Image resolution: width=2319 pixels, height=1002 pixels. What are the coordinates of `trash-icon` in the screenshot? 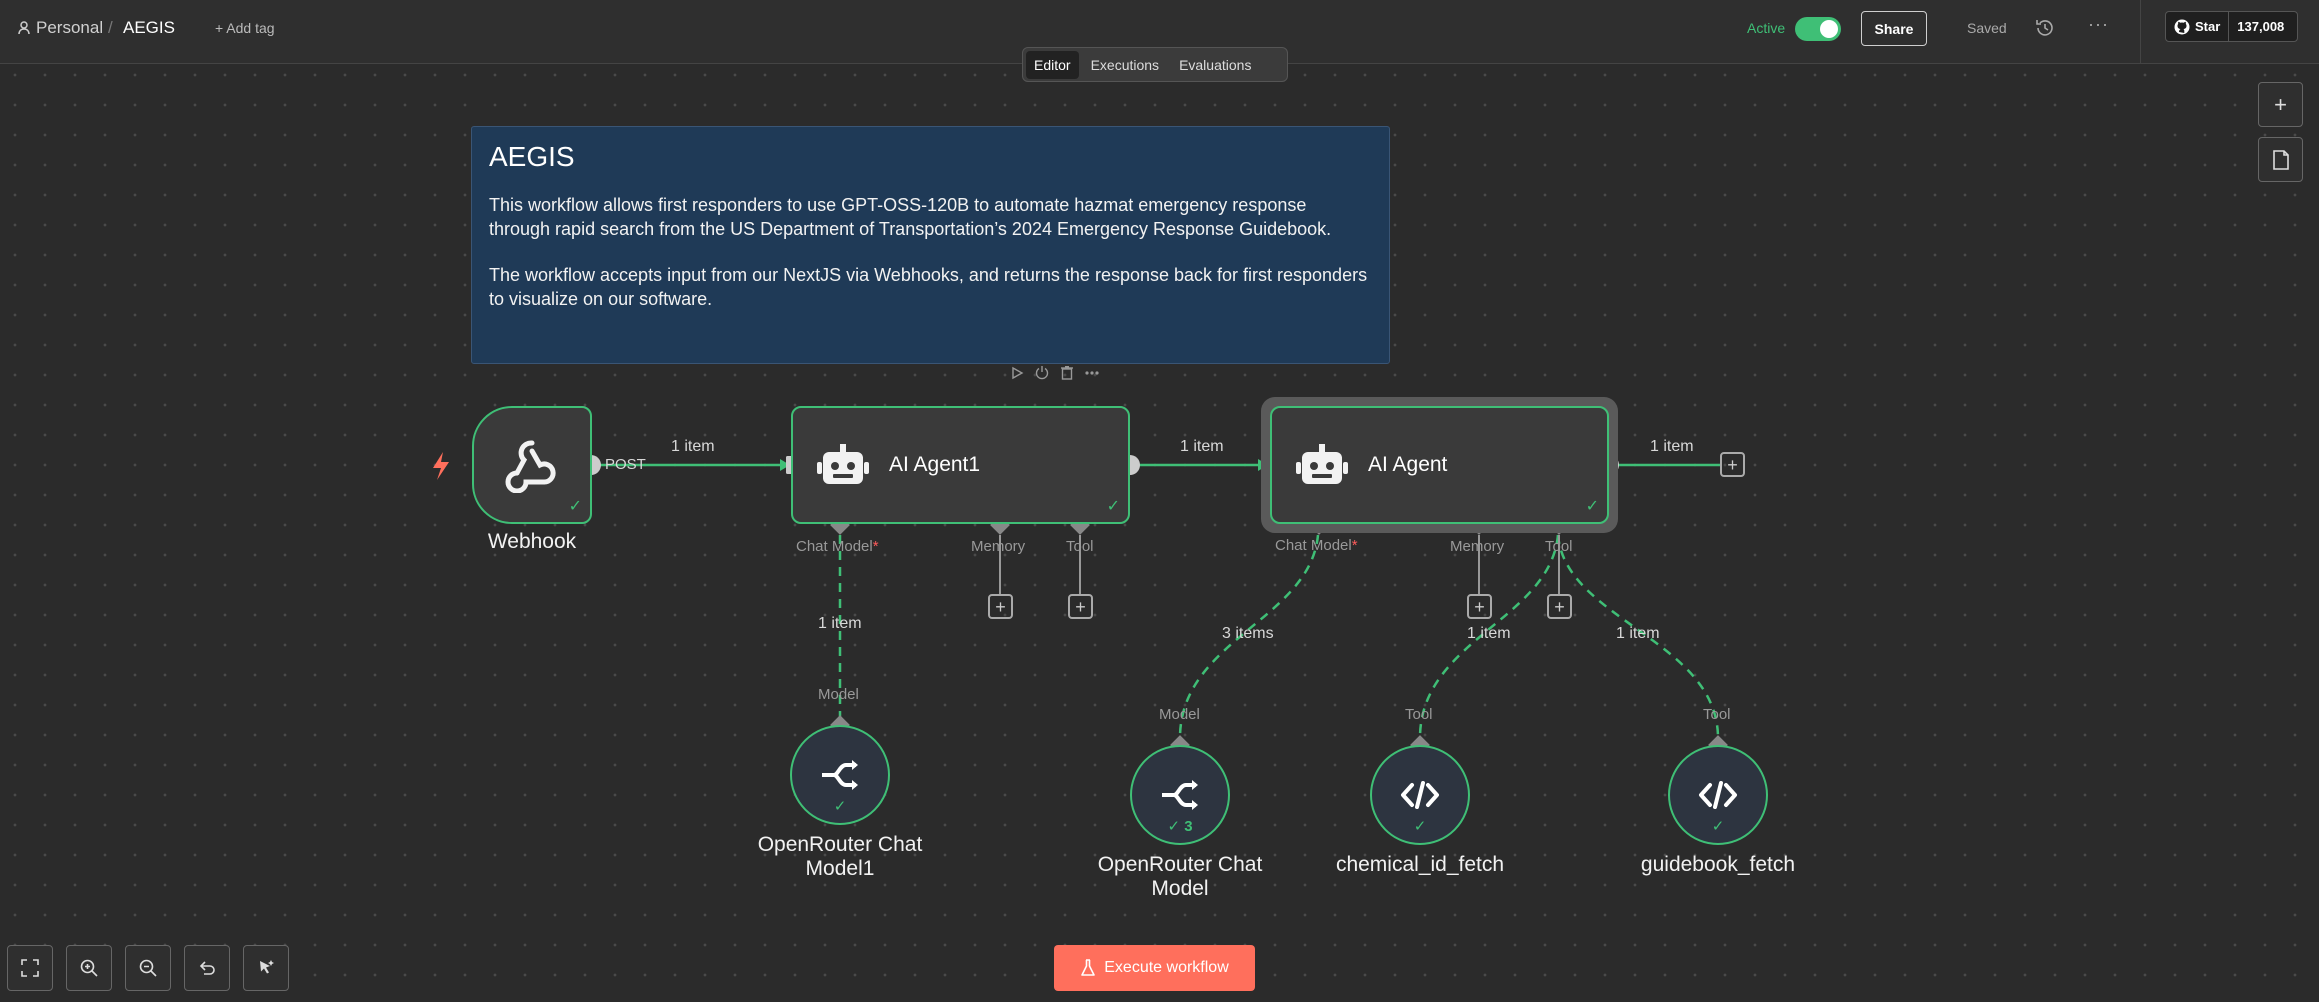 It's located at (1067, 373).